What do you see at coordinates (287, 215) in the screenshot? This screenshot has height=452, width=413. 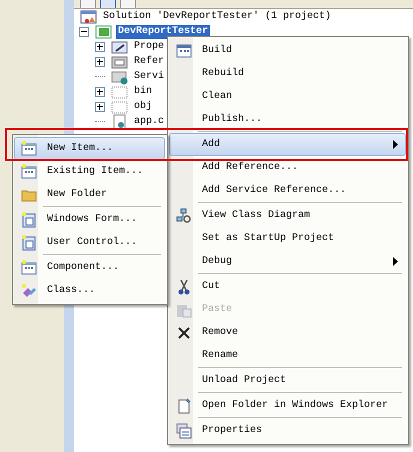 I see `menu-item: View Class Diagram` at bounding box center [287, 215].